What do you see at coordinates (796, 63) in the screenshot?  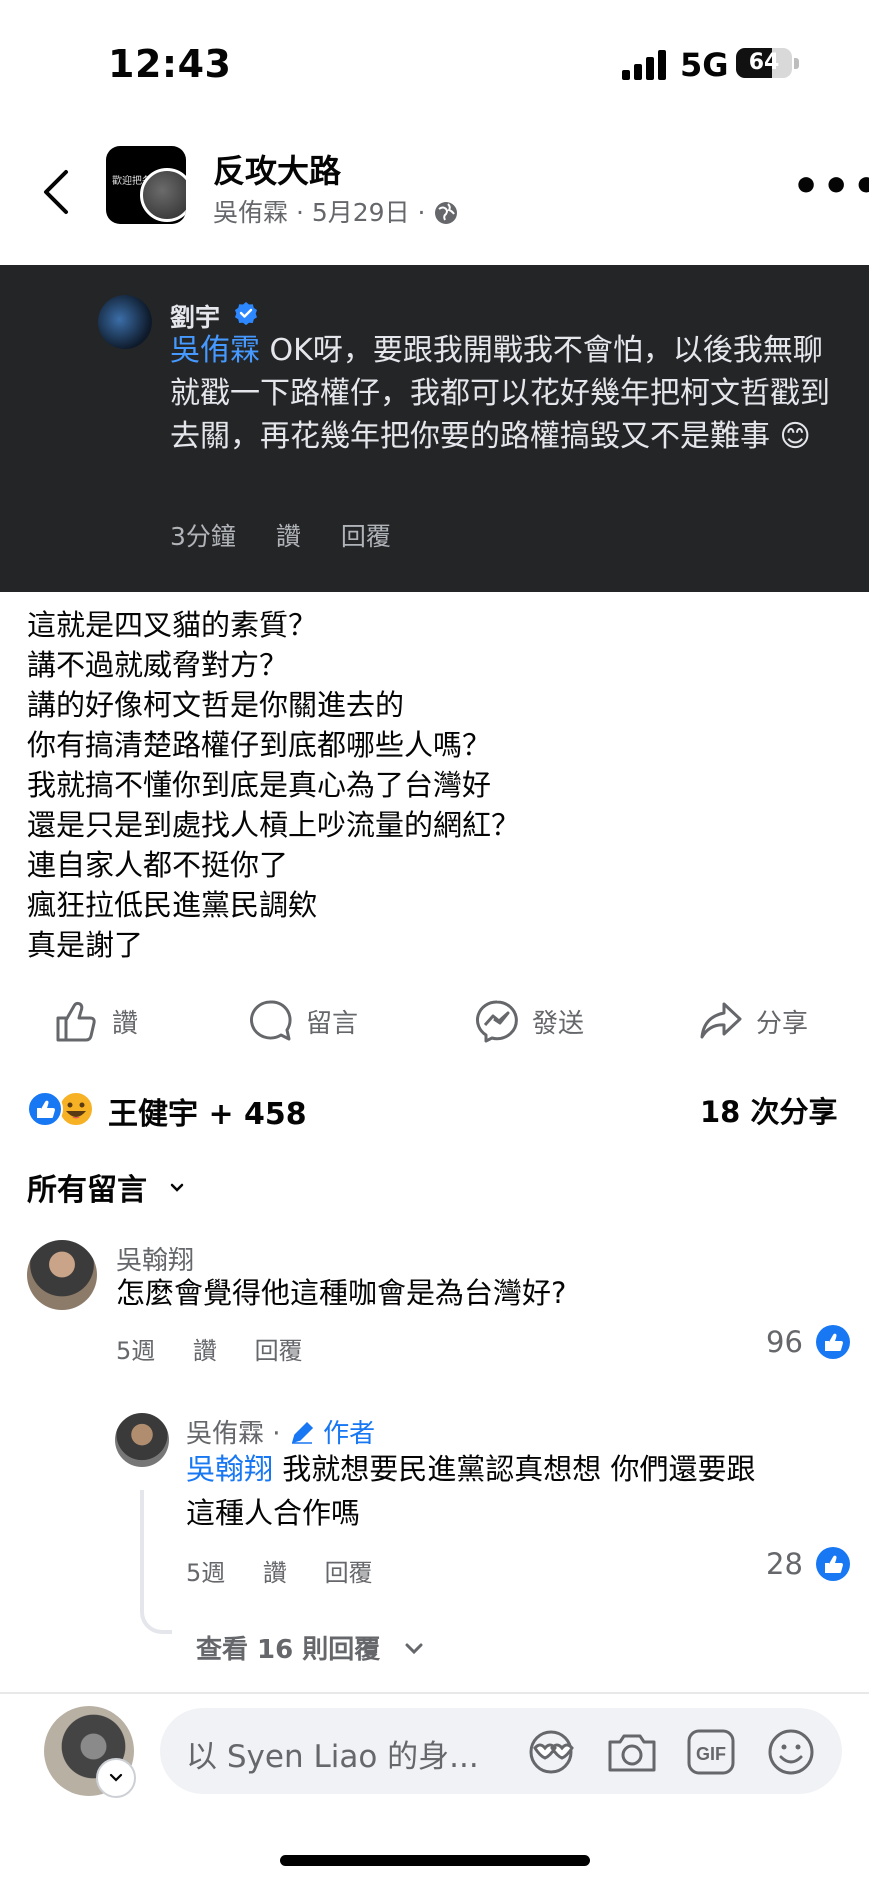 I see `battery-tip` at bounding box center [796, 63].